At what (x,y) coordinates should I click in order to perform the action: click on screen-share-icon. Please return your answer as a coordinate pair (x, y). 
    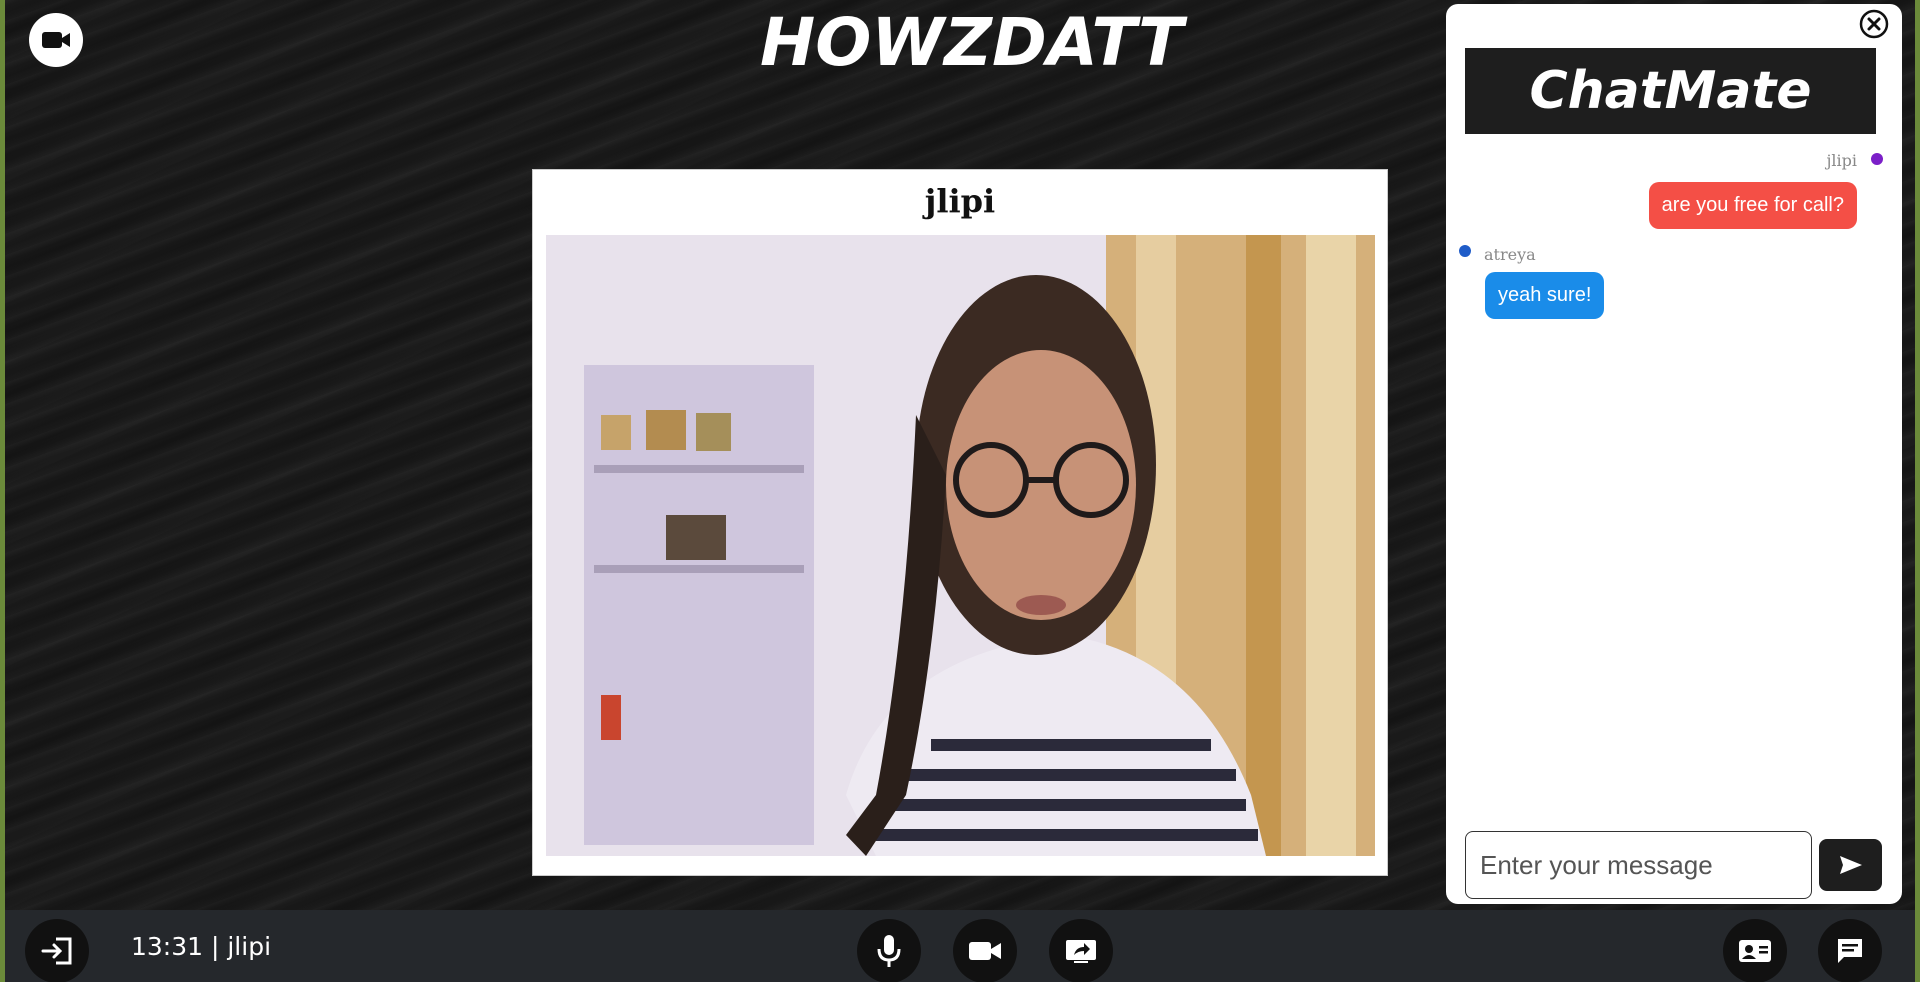
    Looking at the image, I should click on (1081, 951).